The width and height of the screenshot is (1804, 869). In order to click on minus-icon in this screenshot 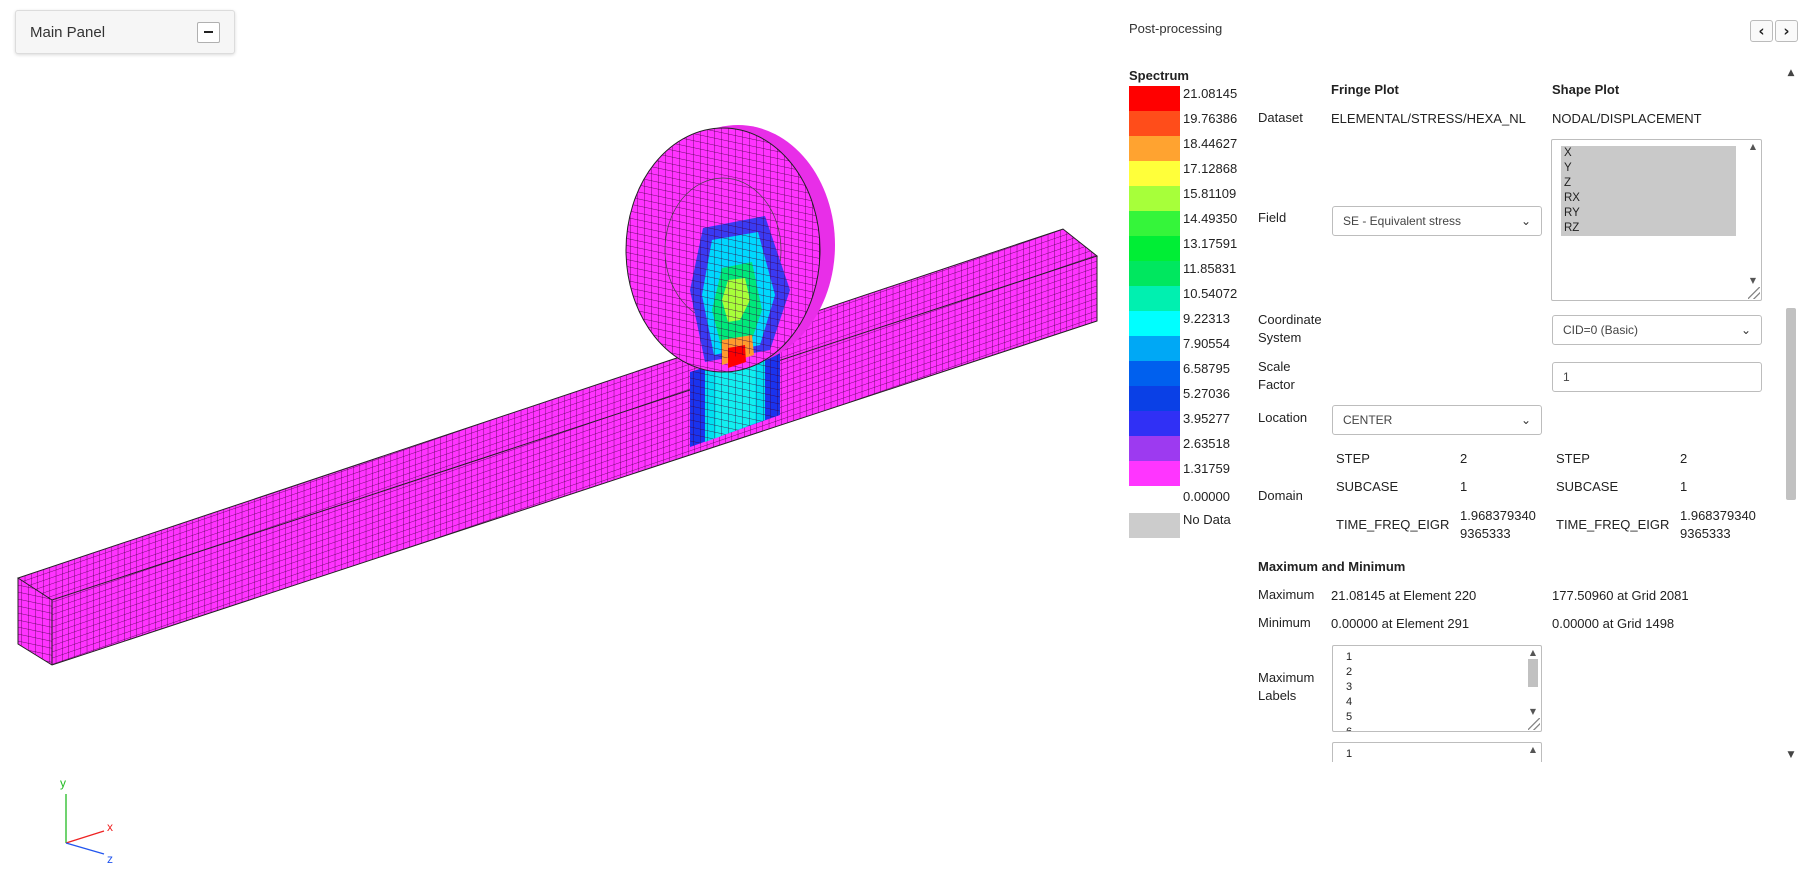, I will do `click(208, 32)`.